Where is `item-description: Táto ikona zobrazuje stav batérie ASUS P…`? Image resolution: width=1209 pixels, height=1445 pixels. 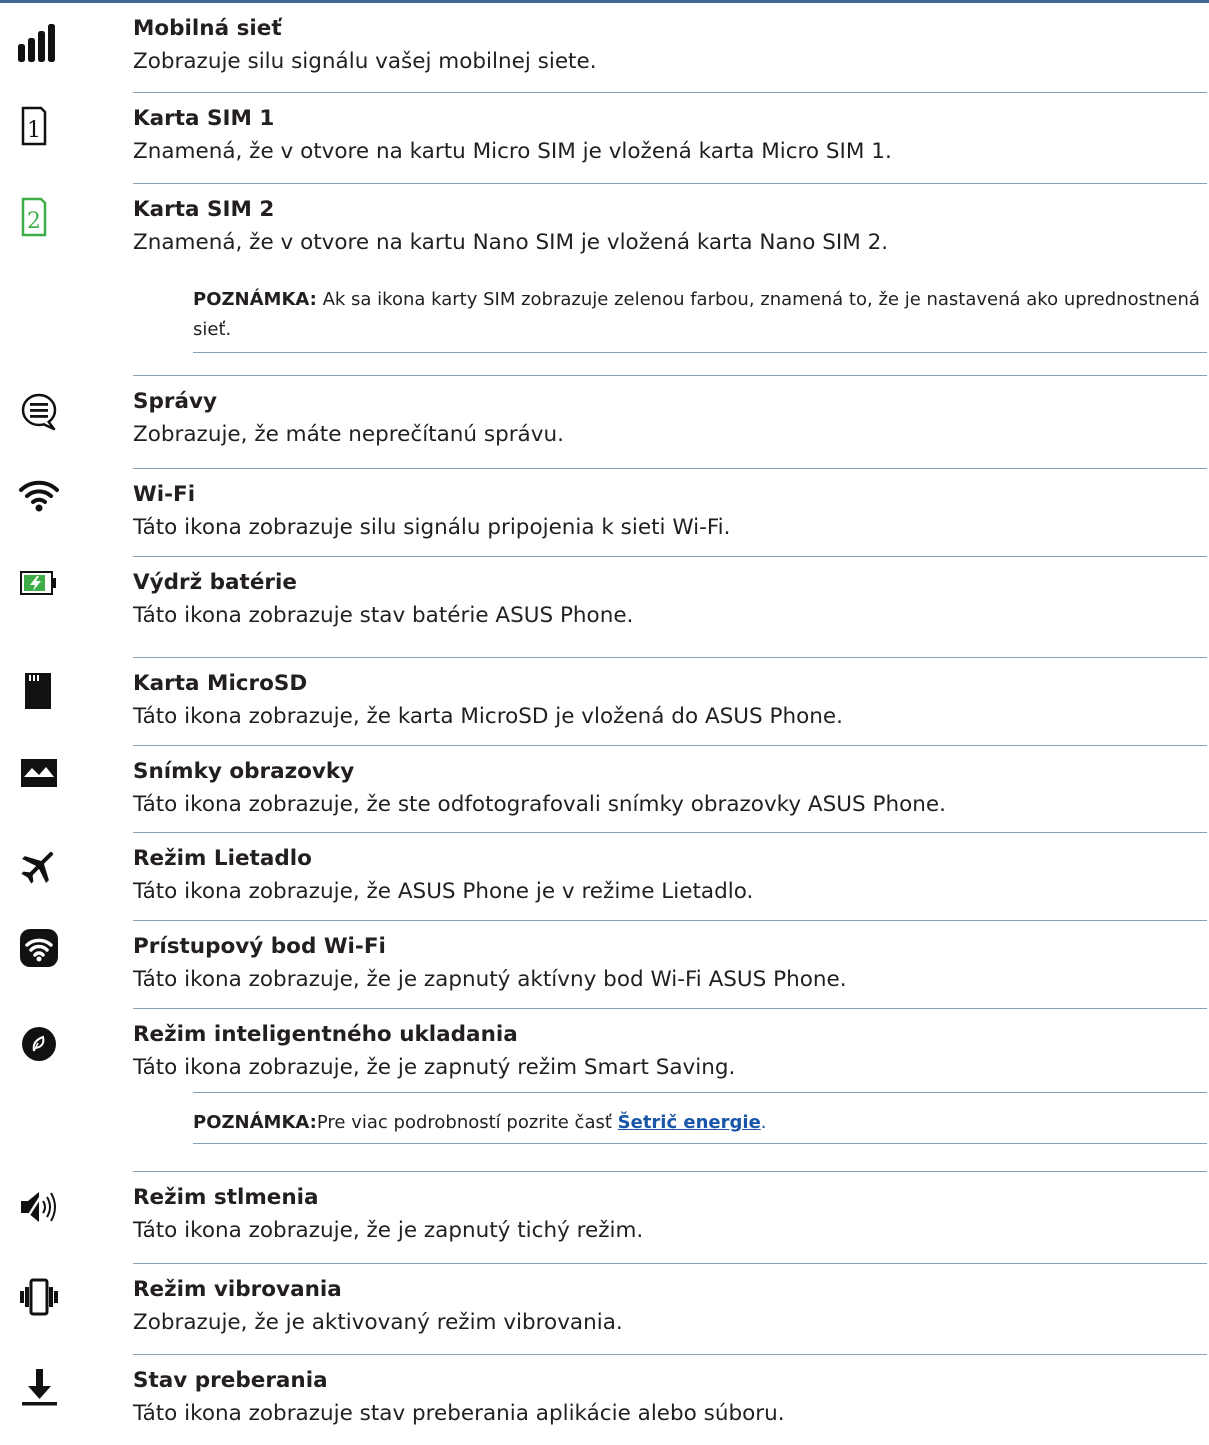 item-description: Táto ikona zobrazuje stav batérie ASUS P… is located at coordinates (383, 615).